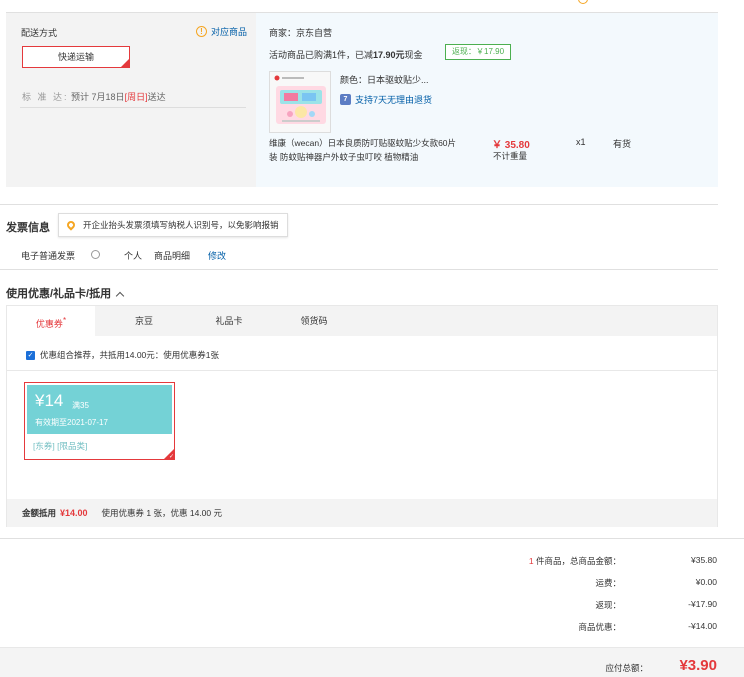  What do you see at coordinates (362, 370) in the screenshot?
I see `coupon-divider` at bounding box center [362, 370].